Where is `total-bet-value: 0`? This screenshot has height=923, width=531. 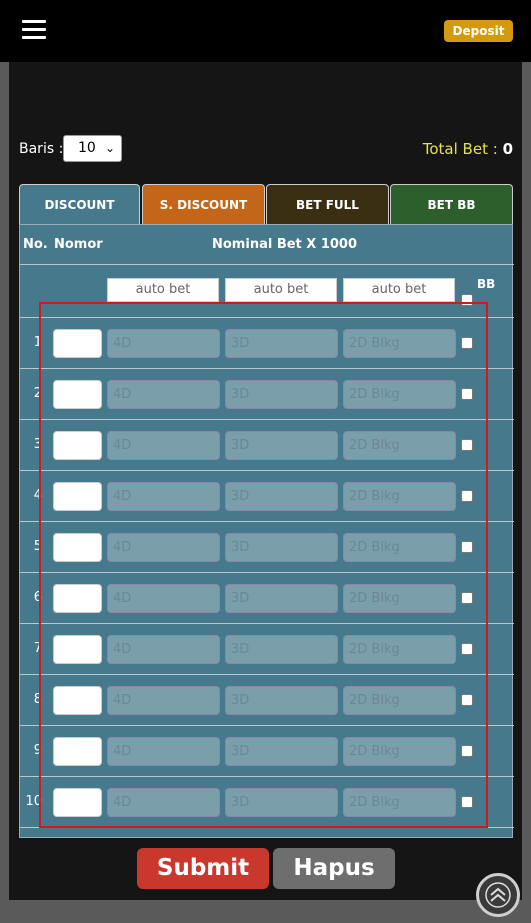
total-bet-value: 0 is located at coordinates (507, 149).